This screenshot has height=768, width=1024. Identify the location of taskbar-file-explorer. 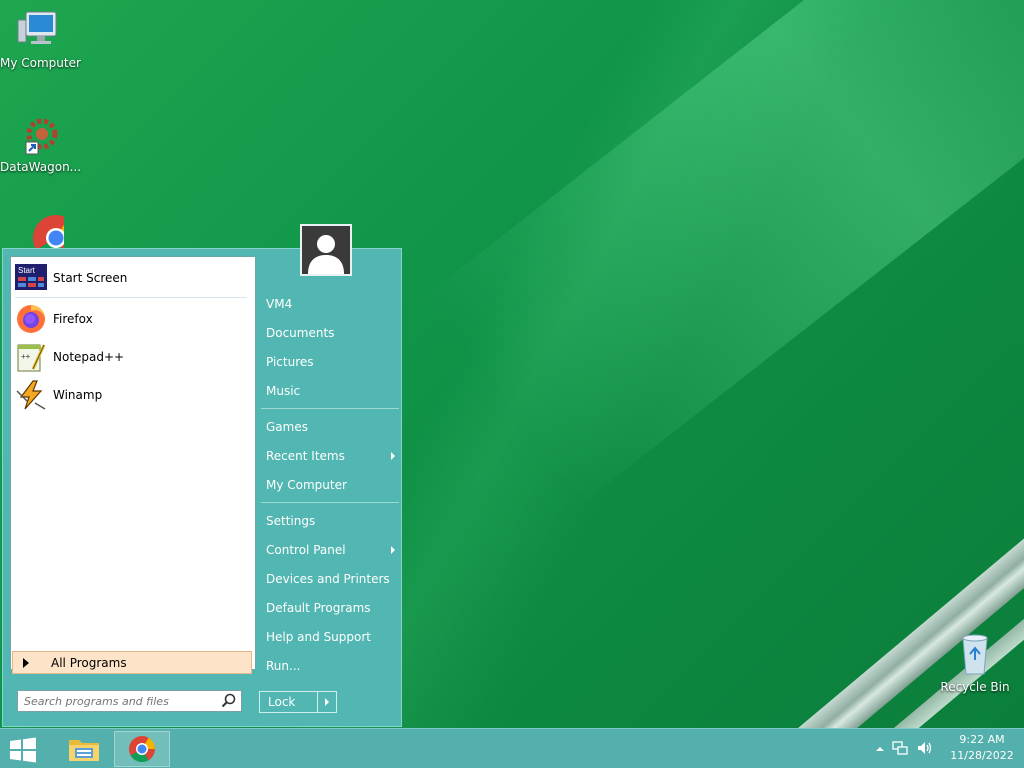
(84, 749).